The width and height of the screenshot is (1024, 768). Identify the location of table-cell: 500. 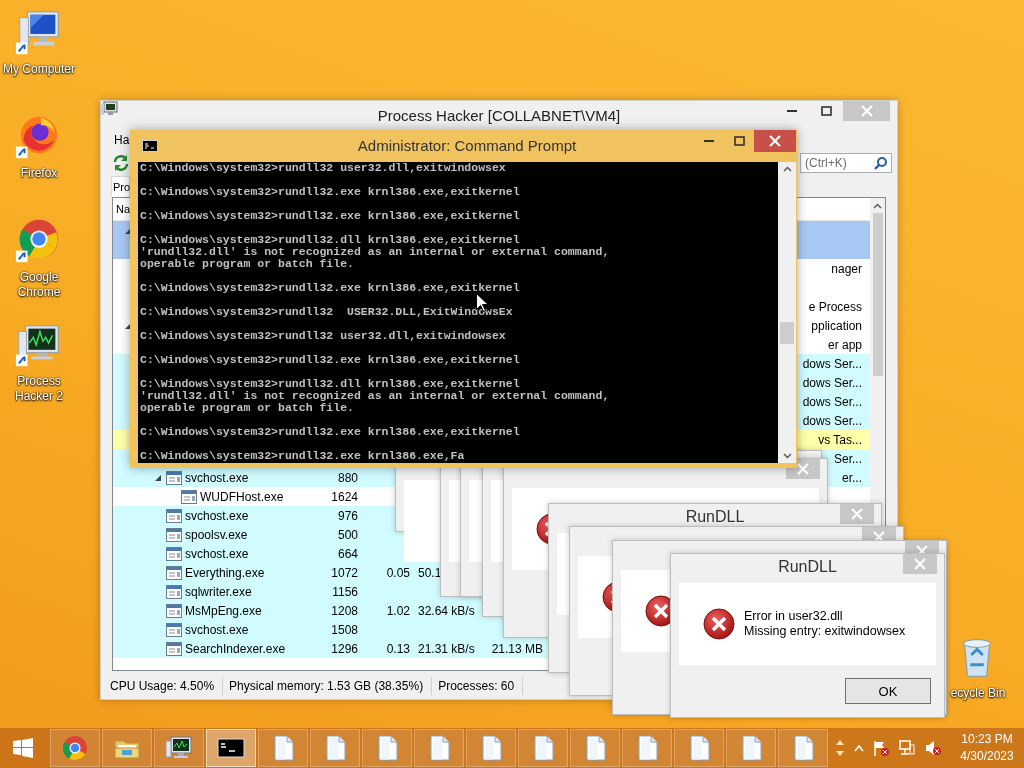
(347, 534).